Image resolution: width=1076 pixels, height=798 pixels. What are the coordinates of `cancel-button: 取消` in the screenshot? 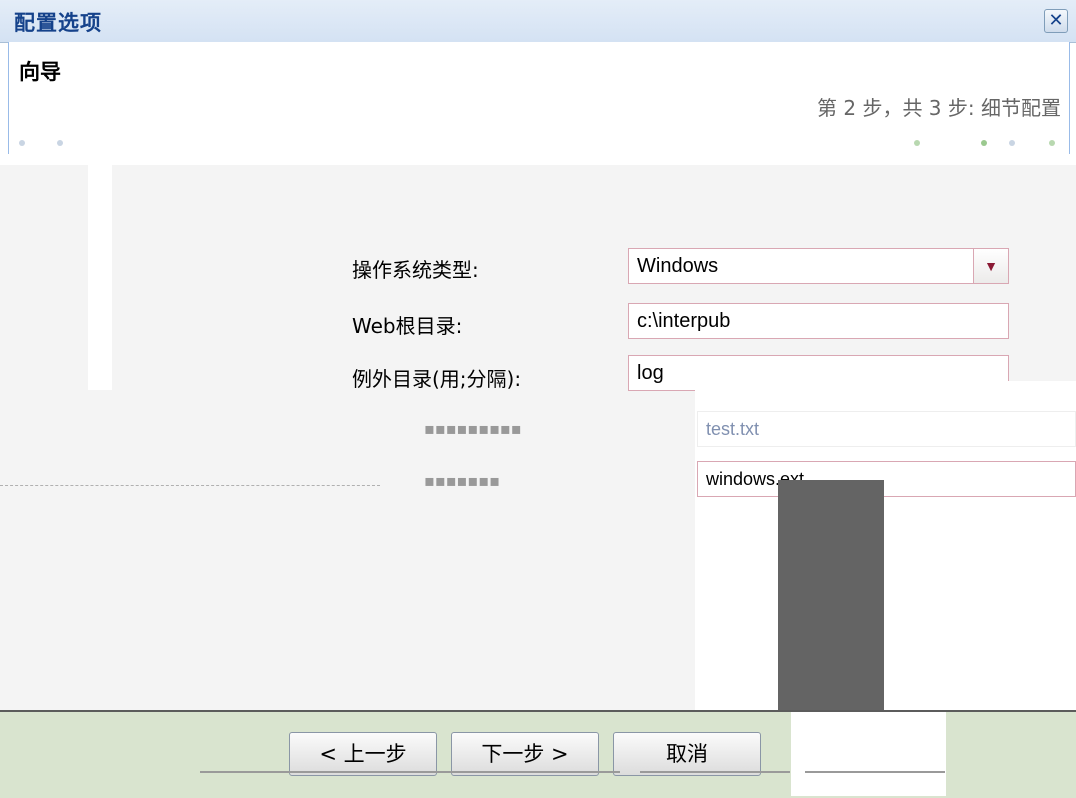 It's located at (687, 754).